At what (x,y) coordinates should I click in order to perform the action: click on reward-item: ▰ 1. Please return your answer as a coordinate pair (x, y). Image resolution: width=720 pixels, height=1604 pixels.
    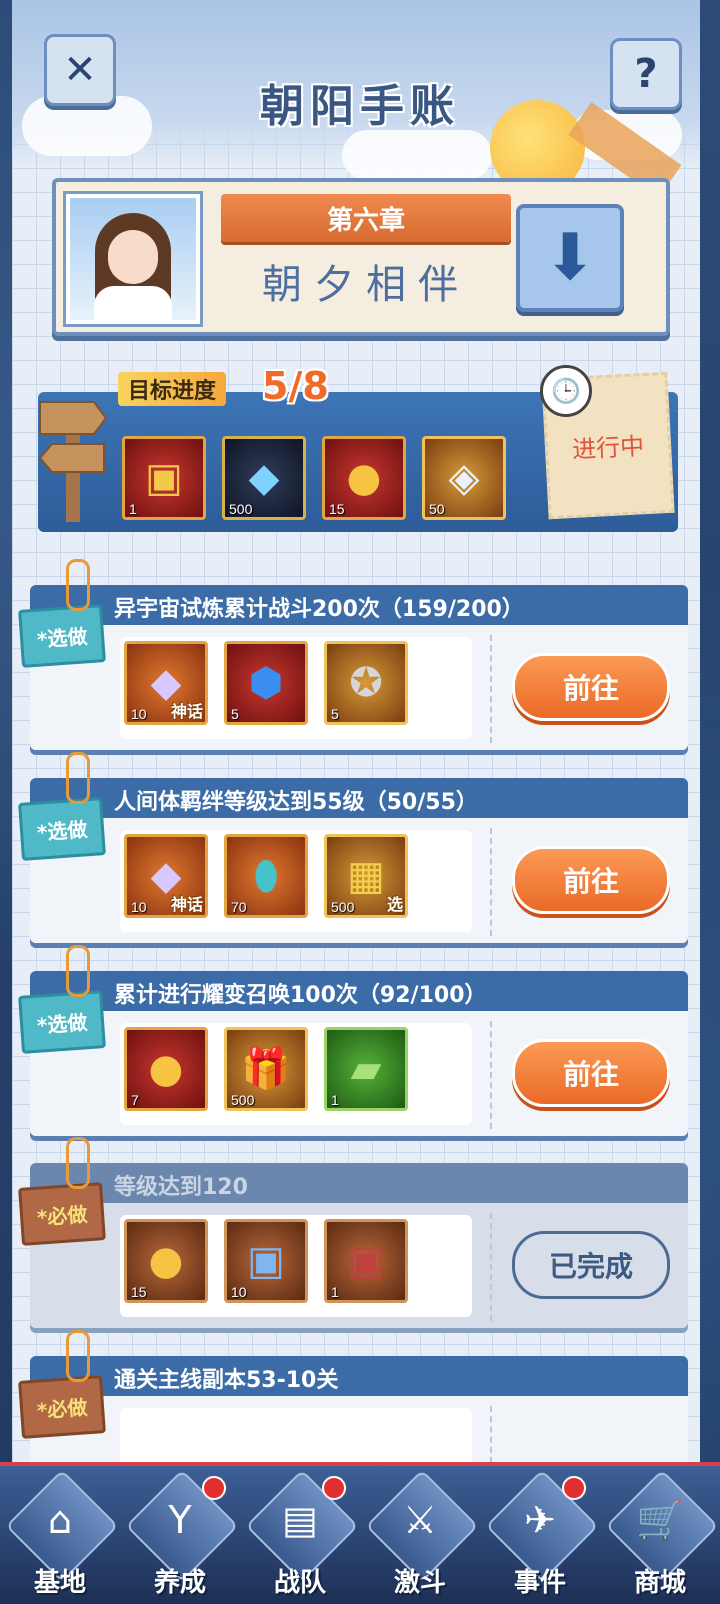
    Looking at the image, I should click on (366, 1069).